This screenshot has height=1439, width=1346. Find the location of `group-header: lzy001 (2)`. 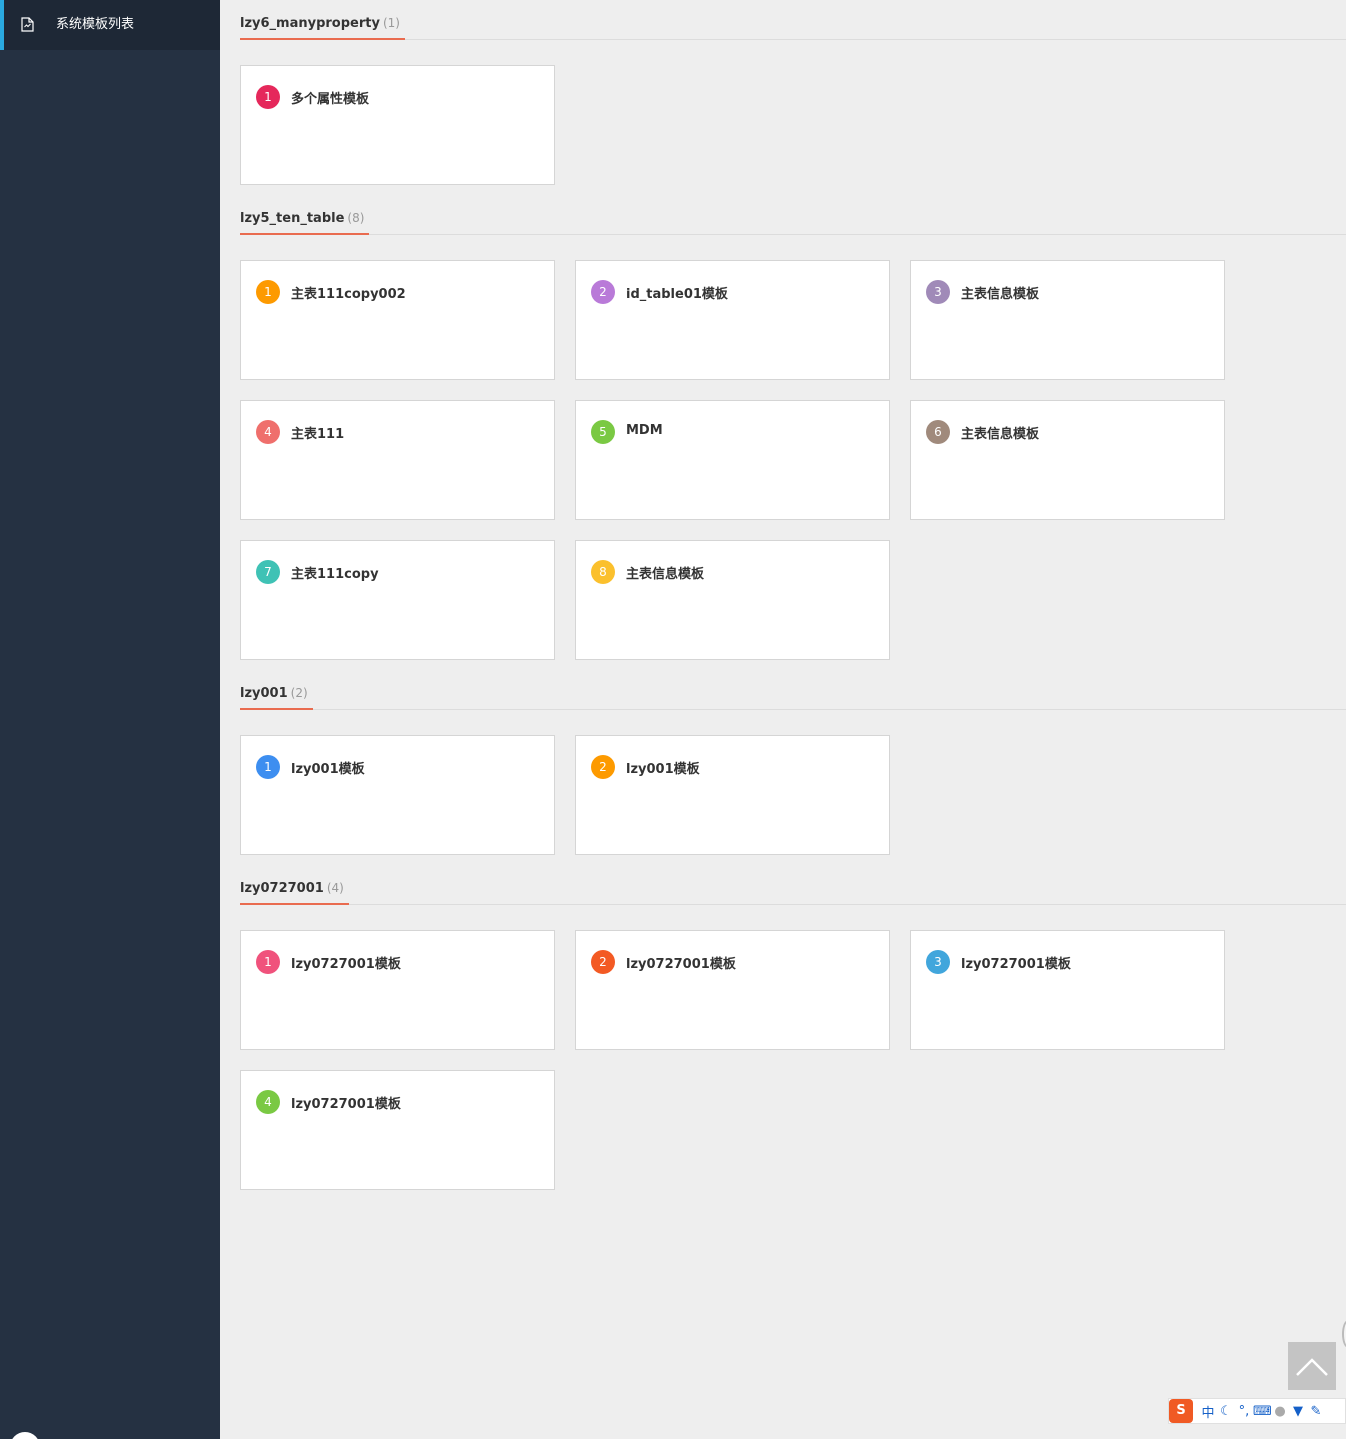

group-header: lzy001 (2) is located at coordinates (793, 690).